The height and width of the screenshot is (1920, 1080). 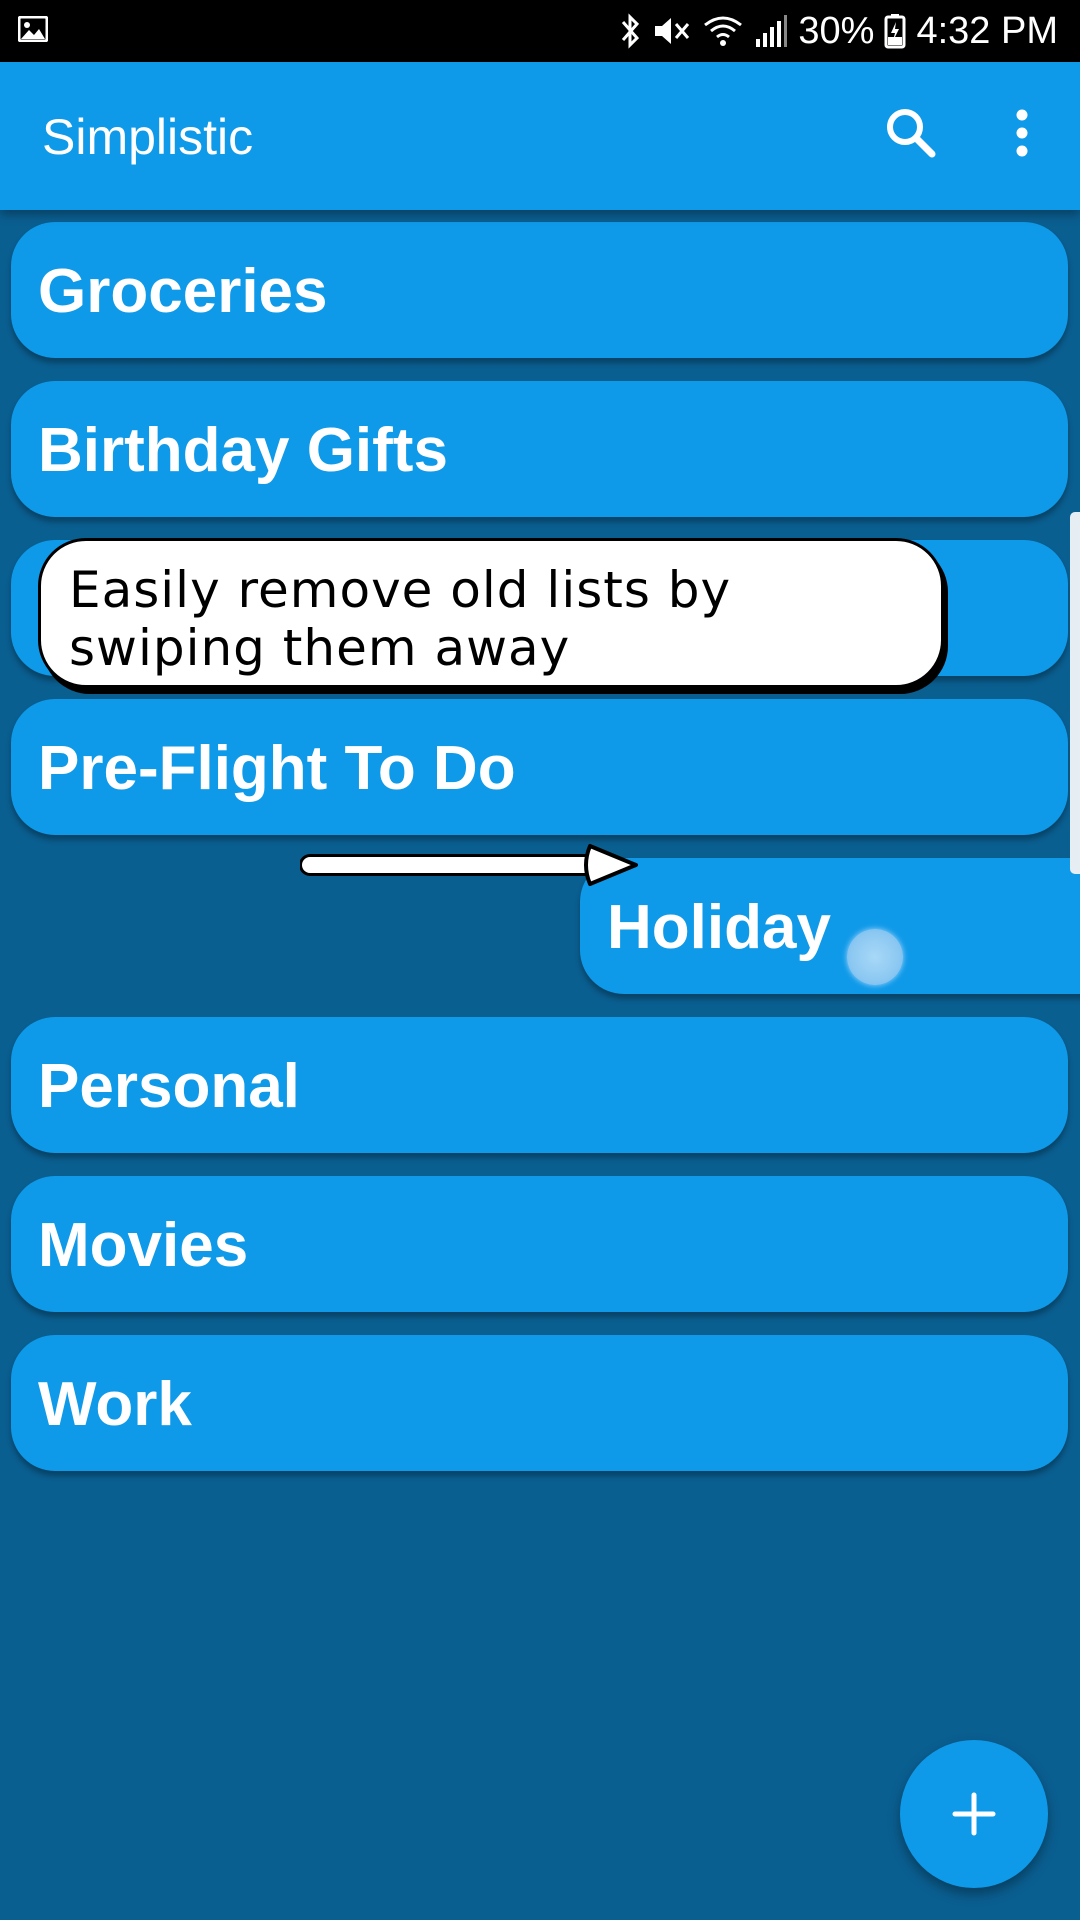 What do you see at coordinates (539, 767) in the screenshot?
I see `list-item-pre-flight: Pre-Flight To Do` at bounding box center [539, 767].